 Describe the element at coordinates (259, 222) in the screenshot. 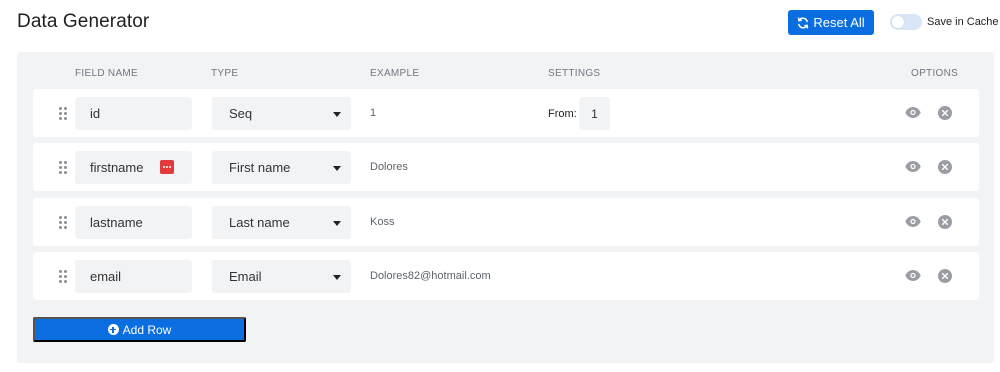

I see `type-select-value: Last name` at that location.